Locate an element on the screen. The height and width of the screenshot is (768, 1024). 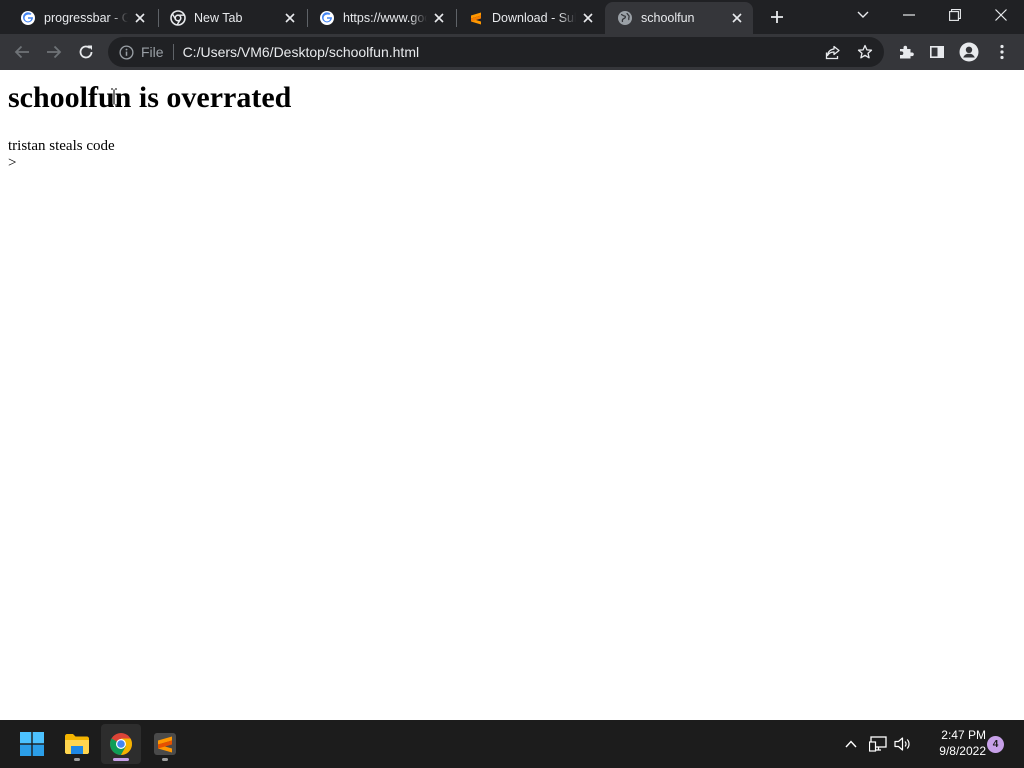
profile-button is located at coordinates (969, 52).